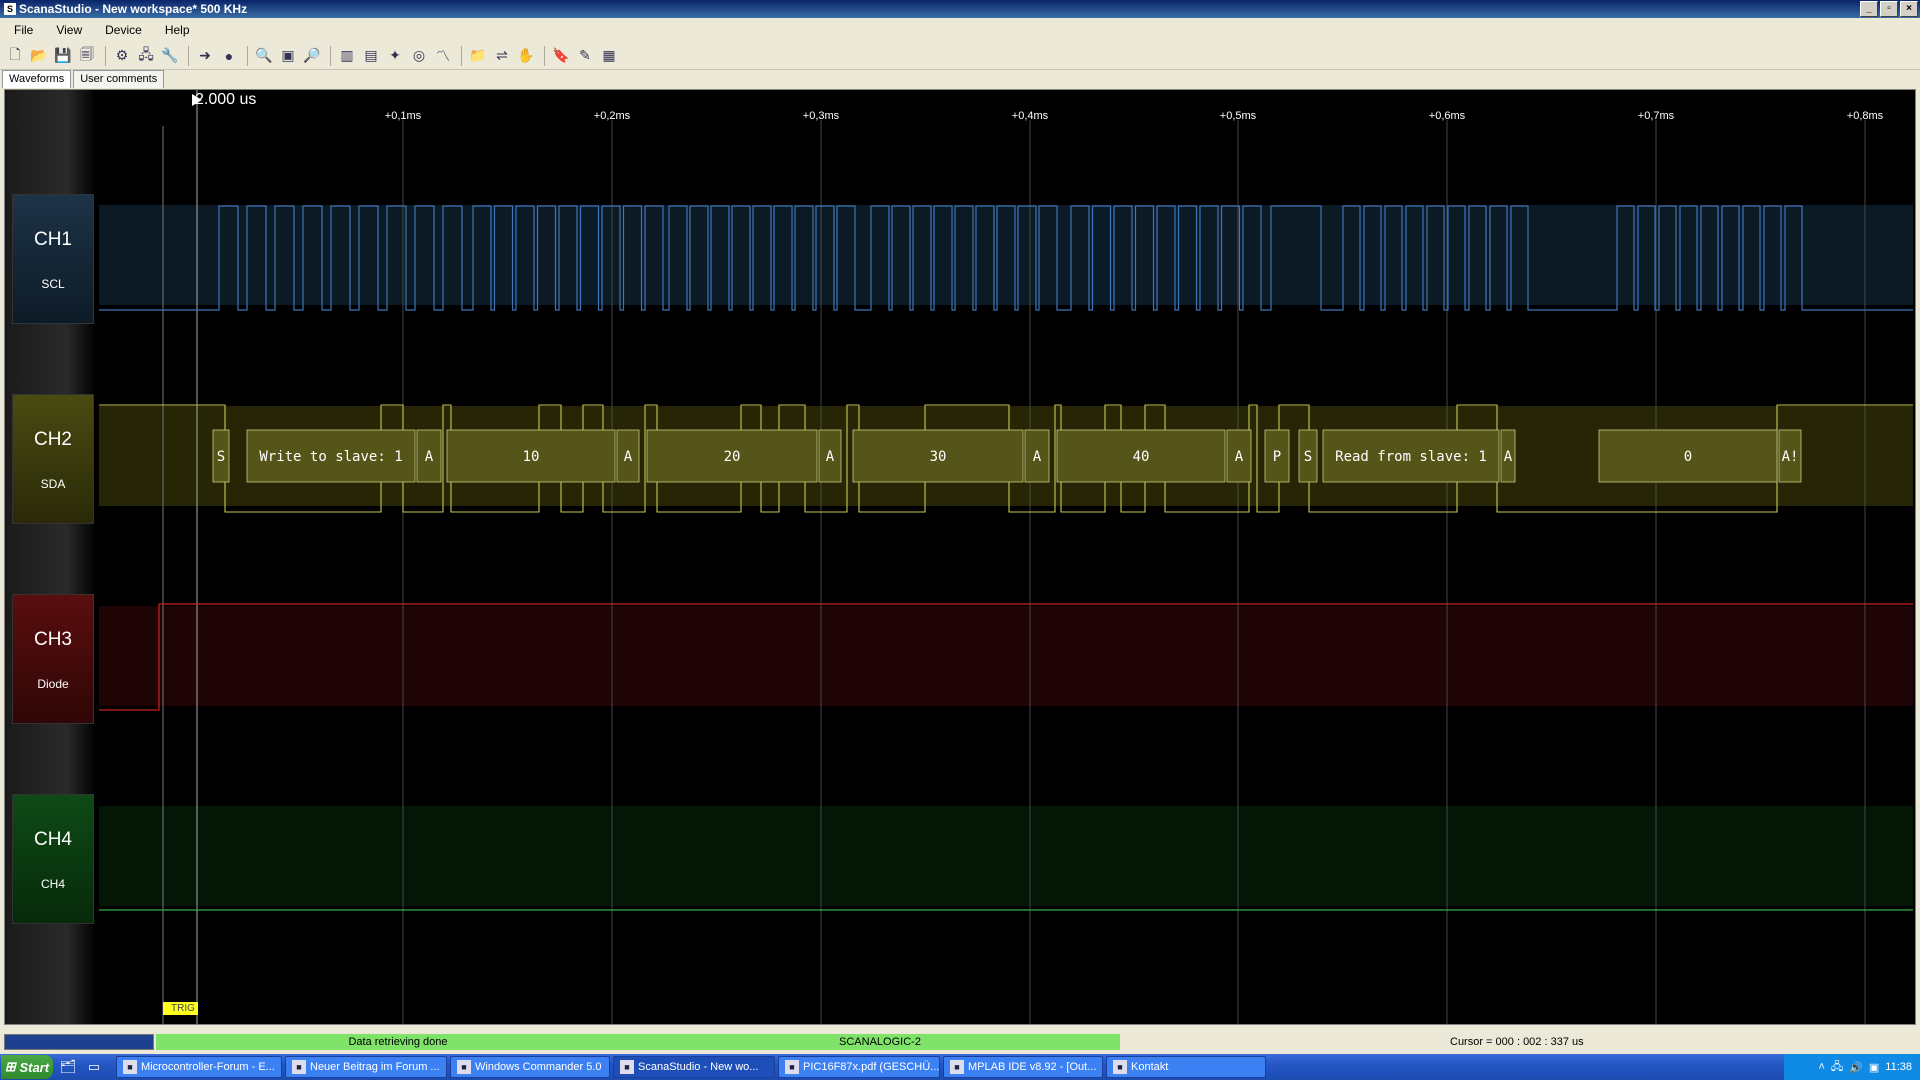  What do you see at coordinates (52, 639) in the screenshot?
I see `channel-name: CH3` at bounding box center [52, 639].